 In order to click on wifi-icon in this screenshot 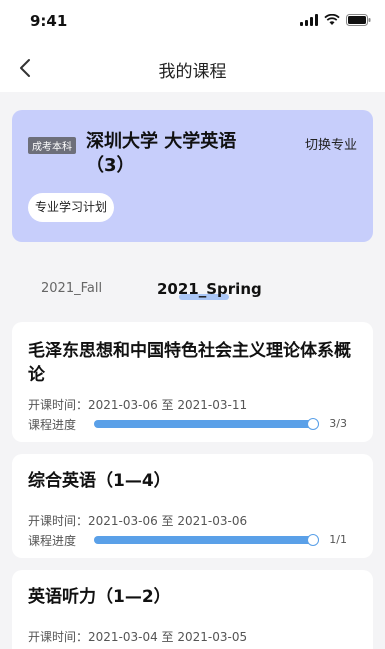, I will do `click(332, 19)`.